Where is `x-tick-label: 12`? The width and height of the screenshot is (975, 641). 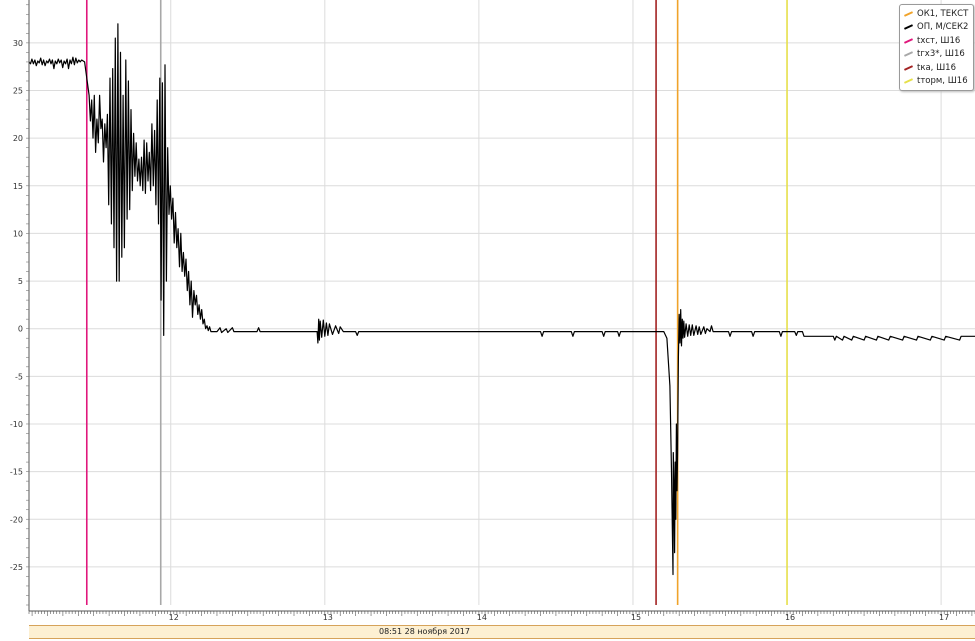 x-tick-label: 12 is located at coordinates (174, 617).